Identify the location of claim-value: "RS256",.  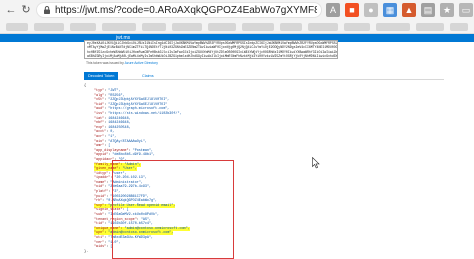
(116, 95).